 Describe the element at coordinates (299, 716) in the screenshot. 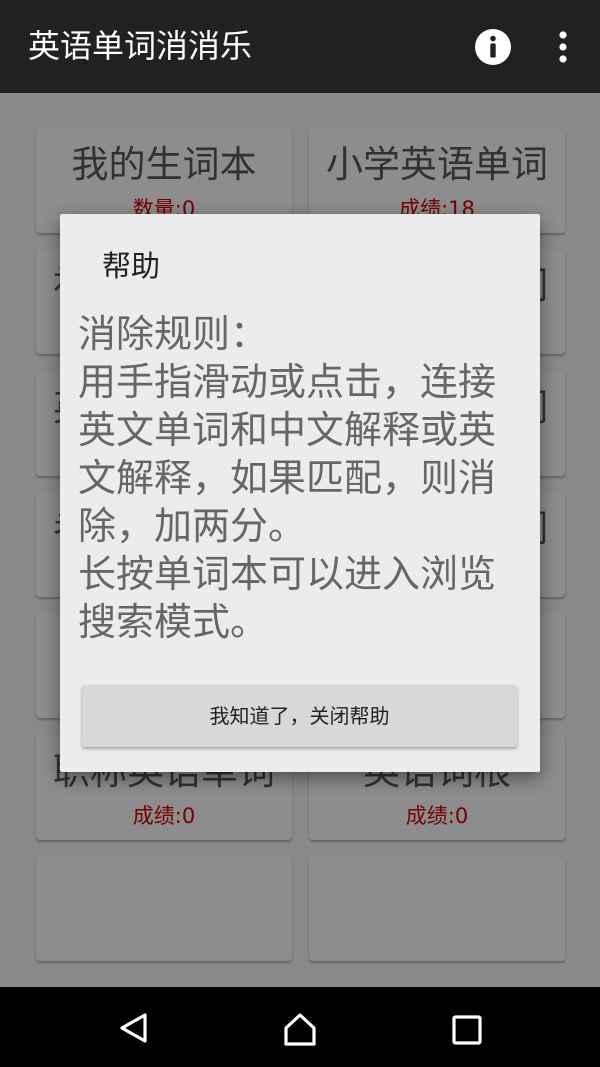

I see `close-help-button: 我知道了，关闭帮助` at that location.